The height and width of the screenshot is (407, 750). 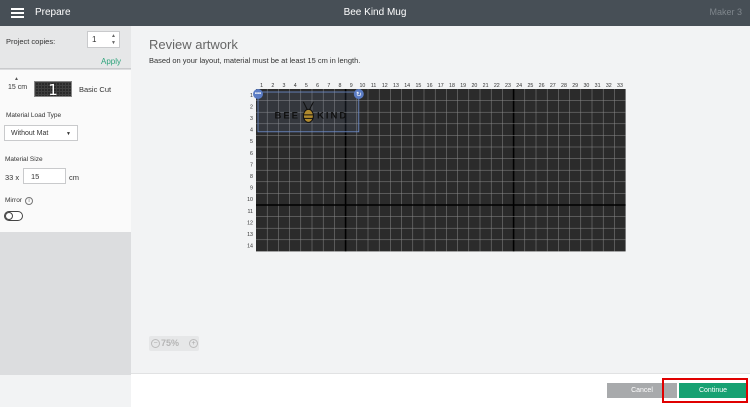 I want to click on mat-column-label: 30, so click(x=586, y=86).